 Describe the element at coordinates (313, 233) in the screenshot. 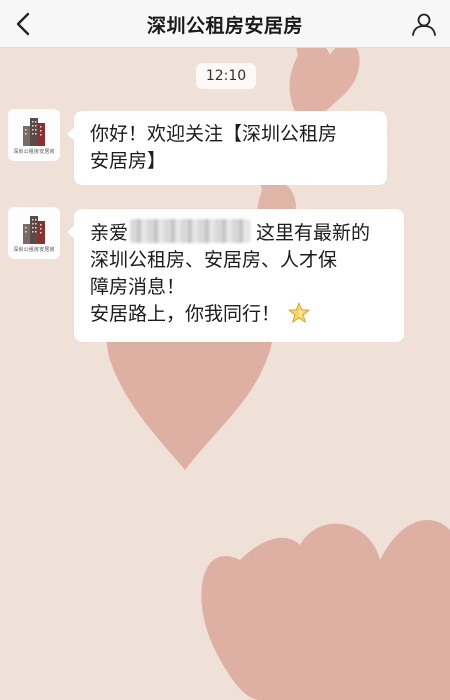

I see `greeting-tail-text: 这里有最新的` at that location.